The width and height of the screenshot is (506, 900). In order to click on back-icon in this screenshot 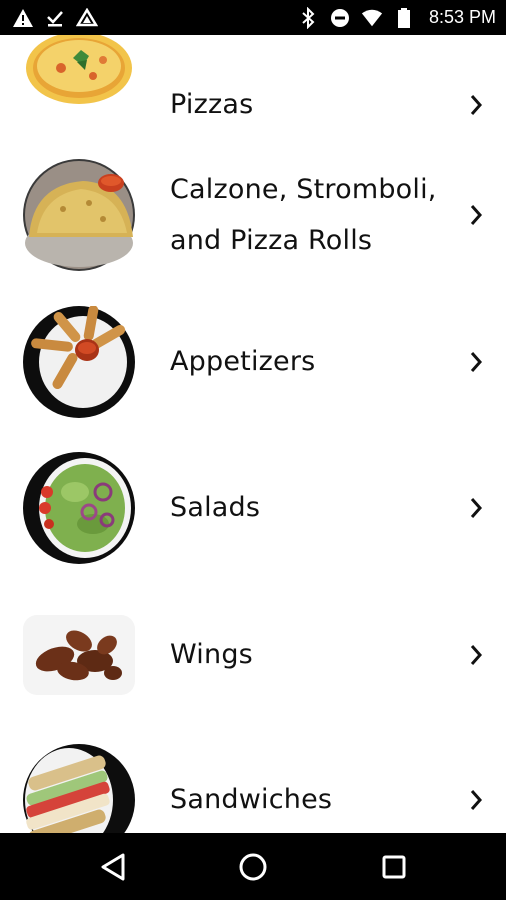, I will do `click(113, 867)`.